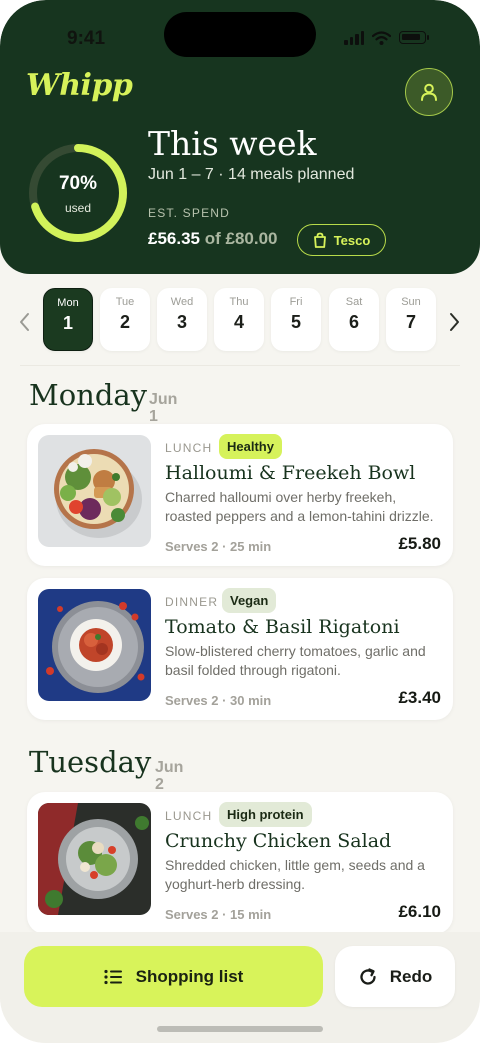 Image resolution: width=480 pixels, height=1043 pixels. I want to click on meal-image-halloumi-bowl, so click(94, 491).